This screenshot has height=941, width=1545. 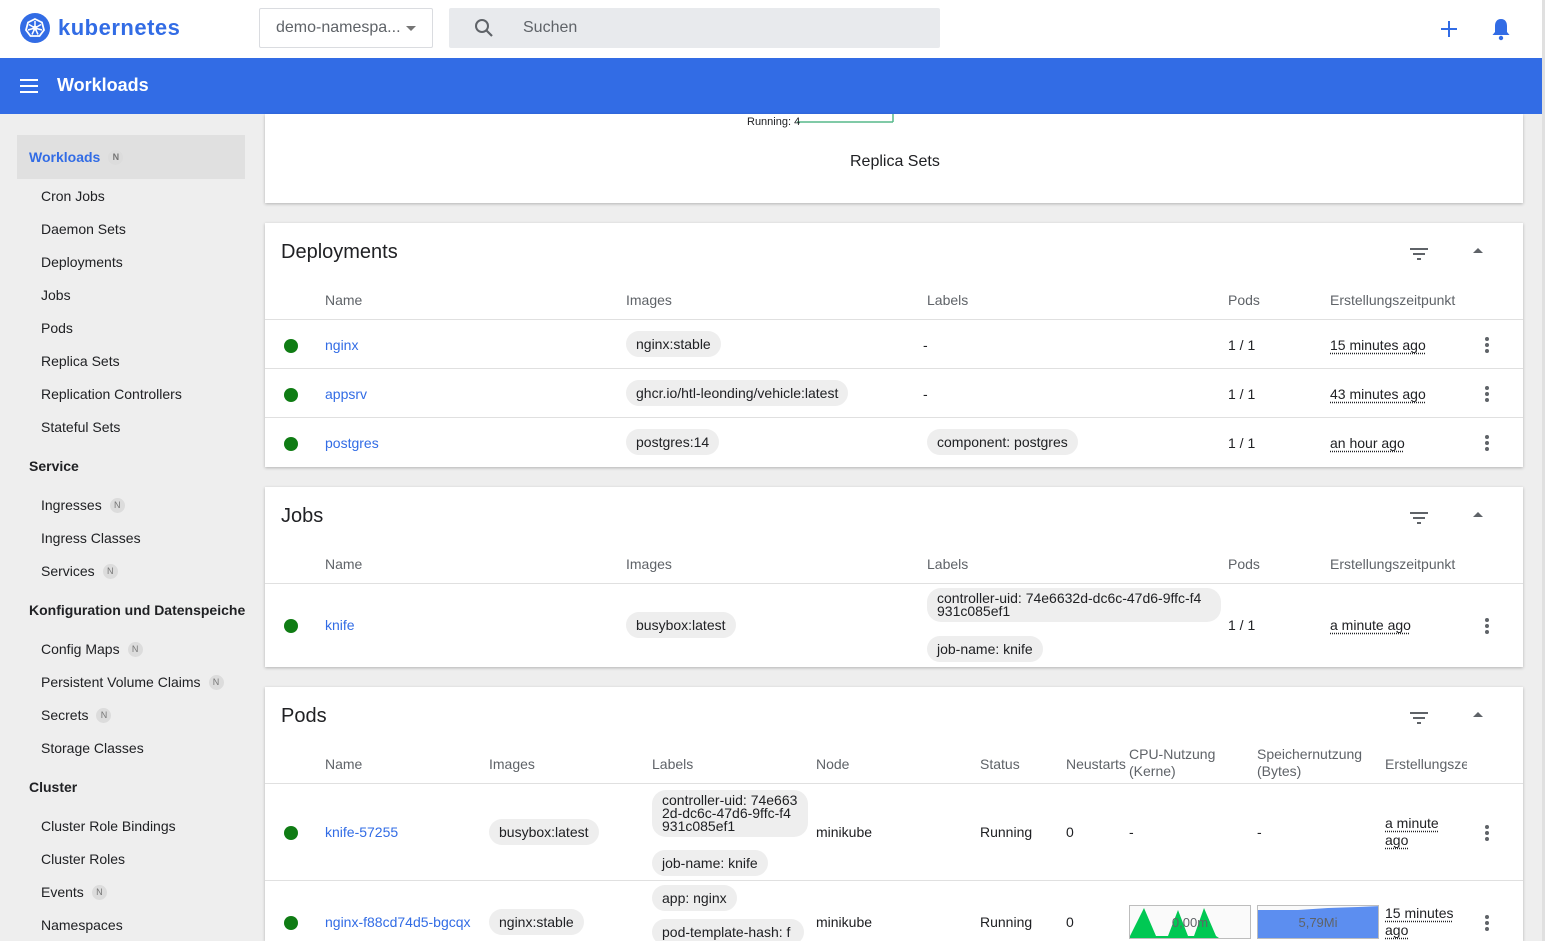 What do you see at coordinates (302, 516) in the screenshot?
I see `card-title: Jobs` at bounding box center [302, 516].